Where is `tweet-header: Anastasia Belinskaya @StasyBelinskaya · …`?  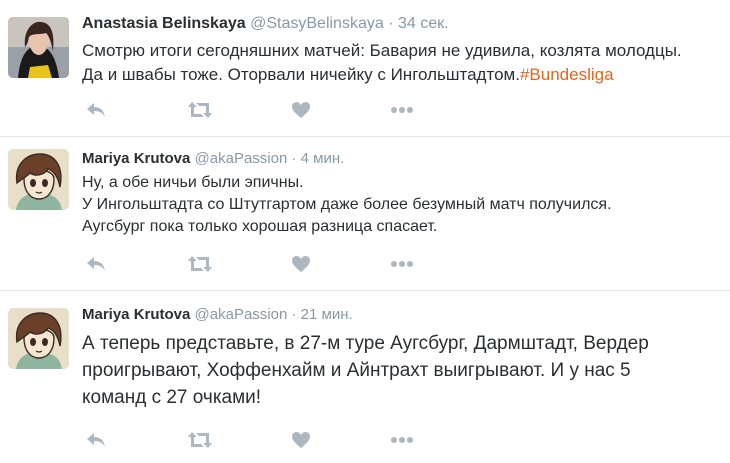
tweet-header: Anastasia Belinskaya @StasyBelinskaya · … is located at coordinates (265, 24).